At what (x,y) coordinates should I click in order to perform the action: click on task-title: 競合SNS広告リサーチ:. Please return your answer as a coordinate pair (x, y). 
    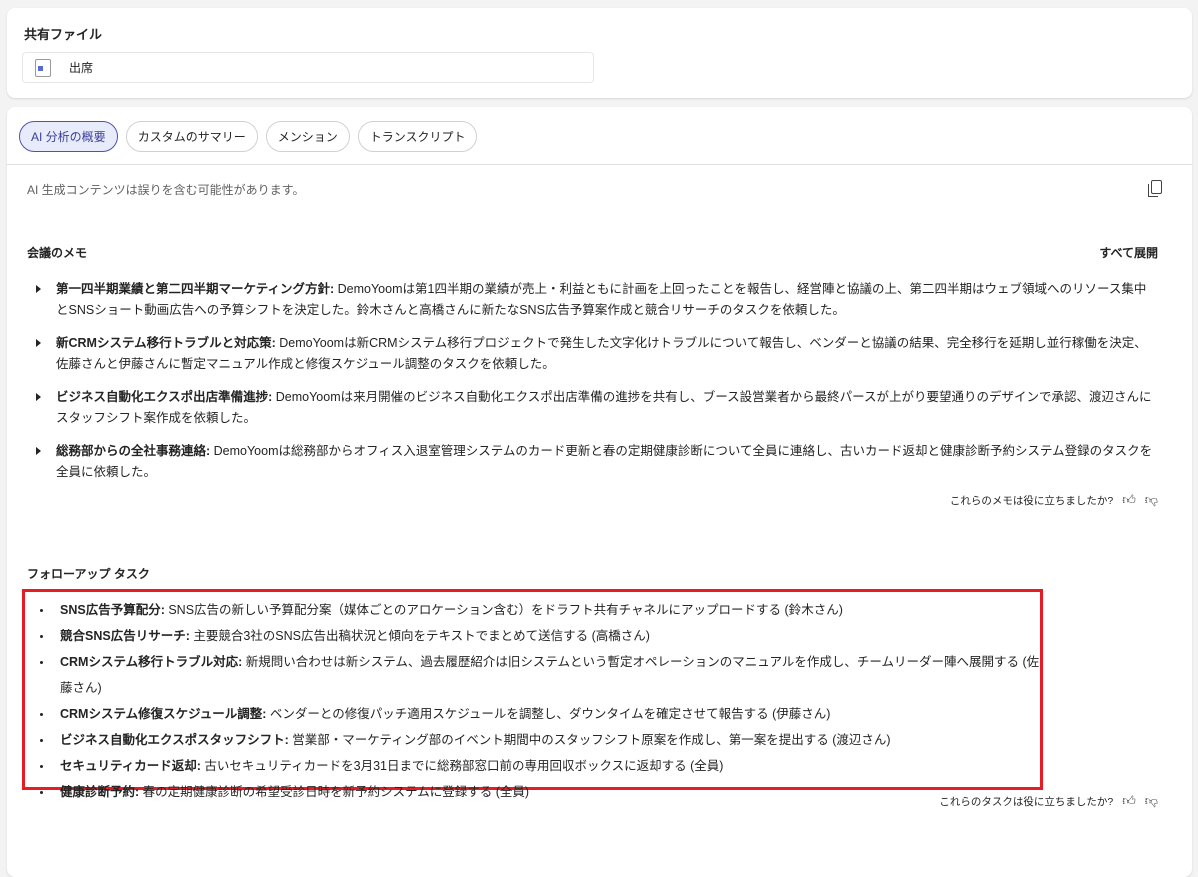
    Looking at the image, I should click on (125, 636).